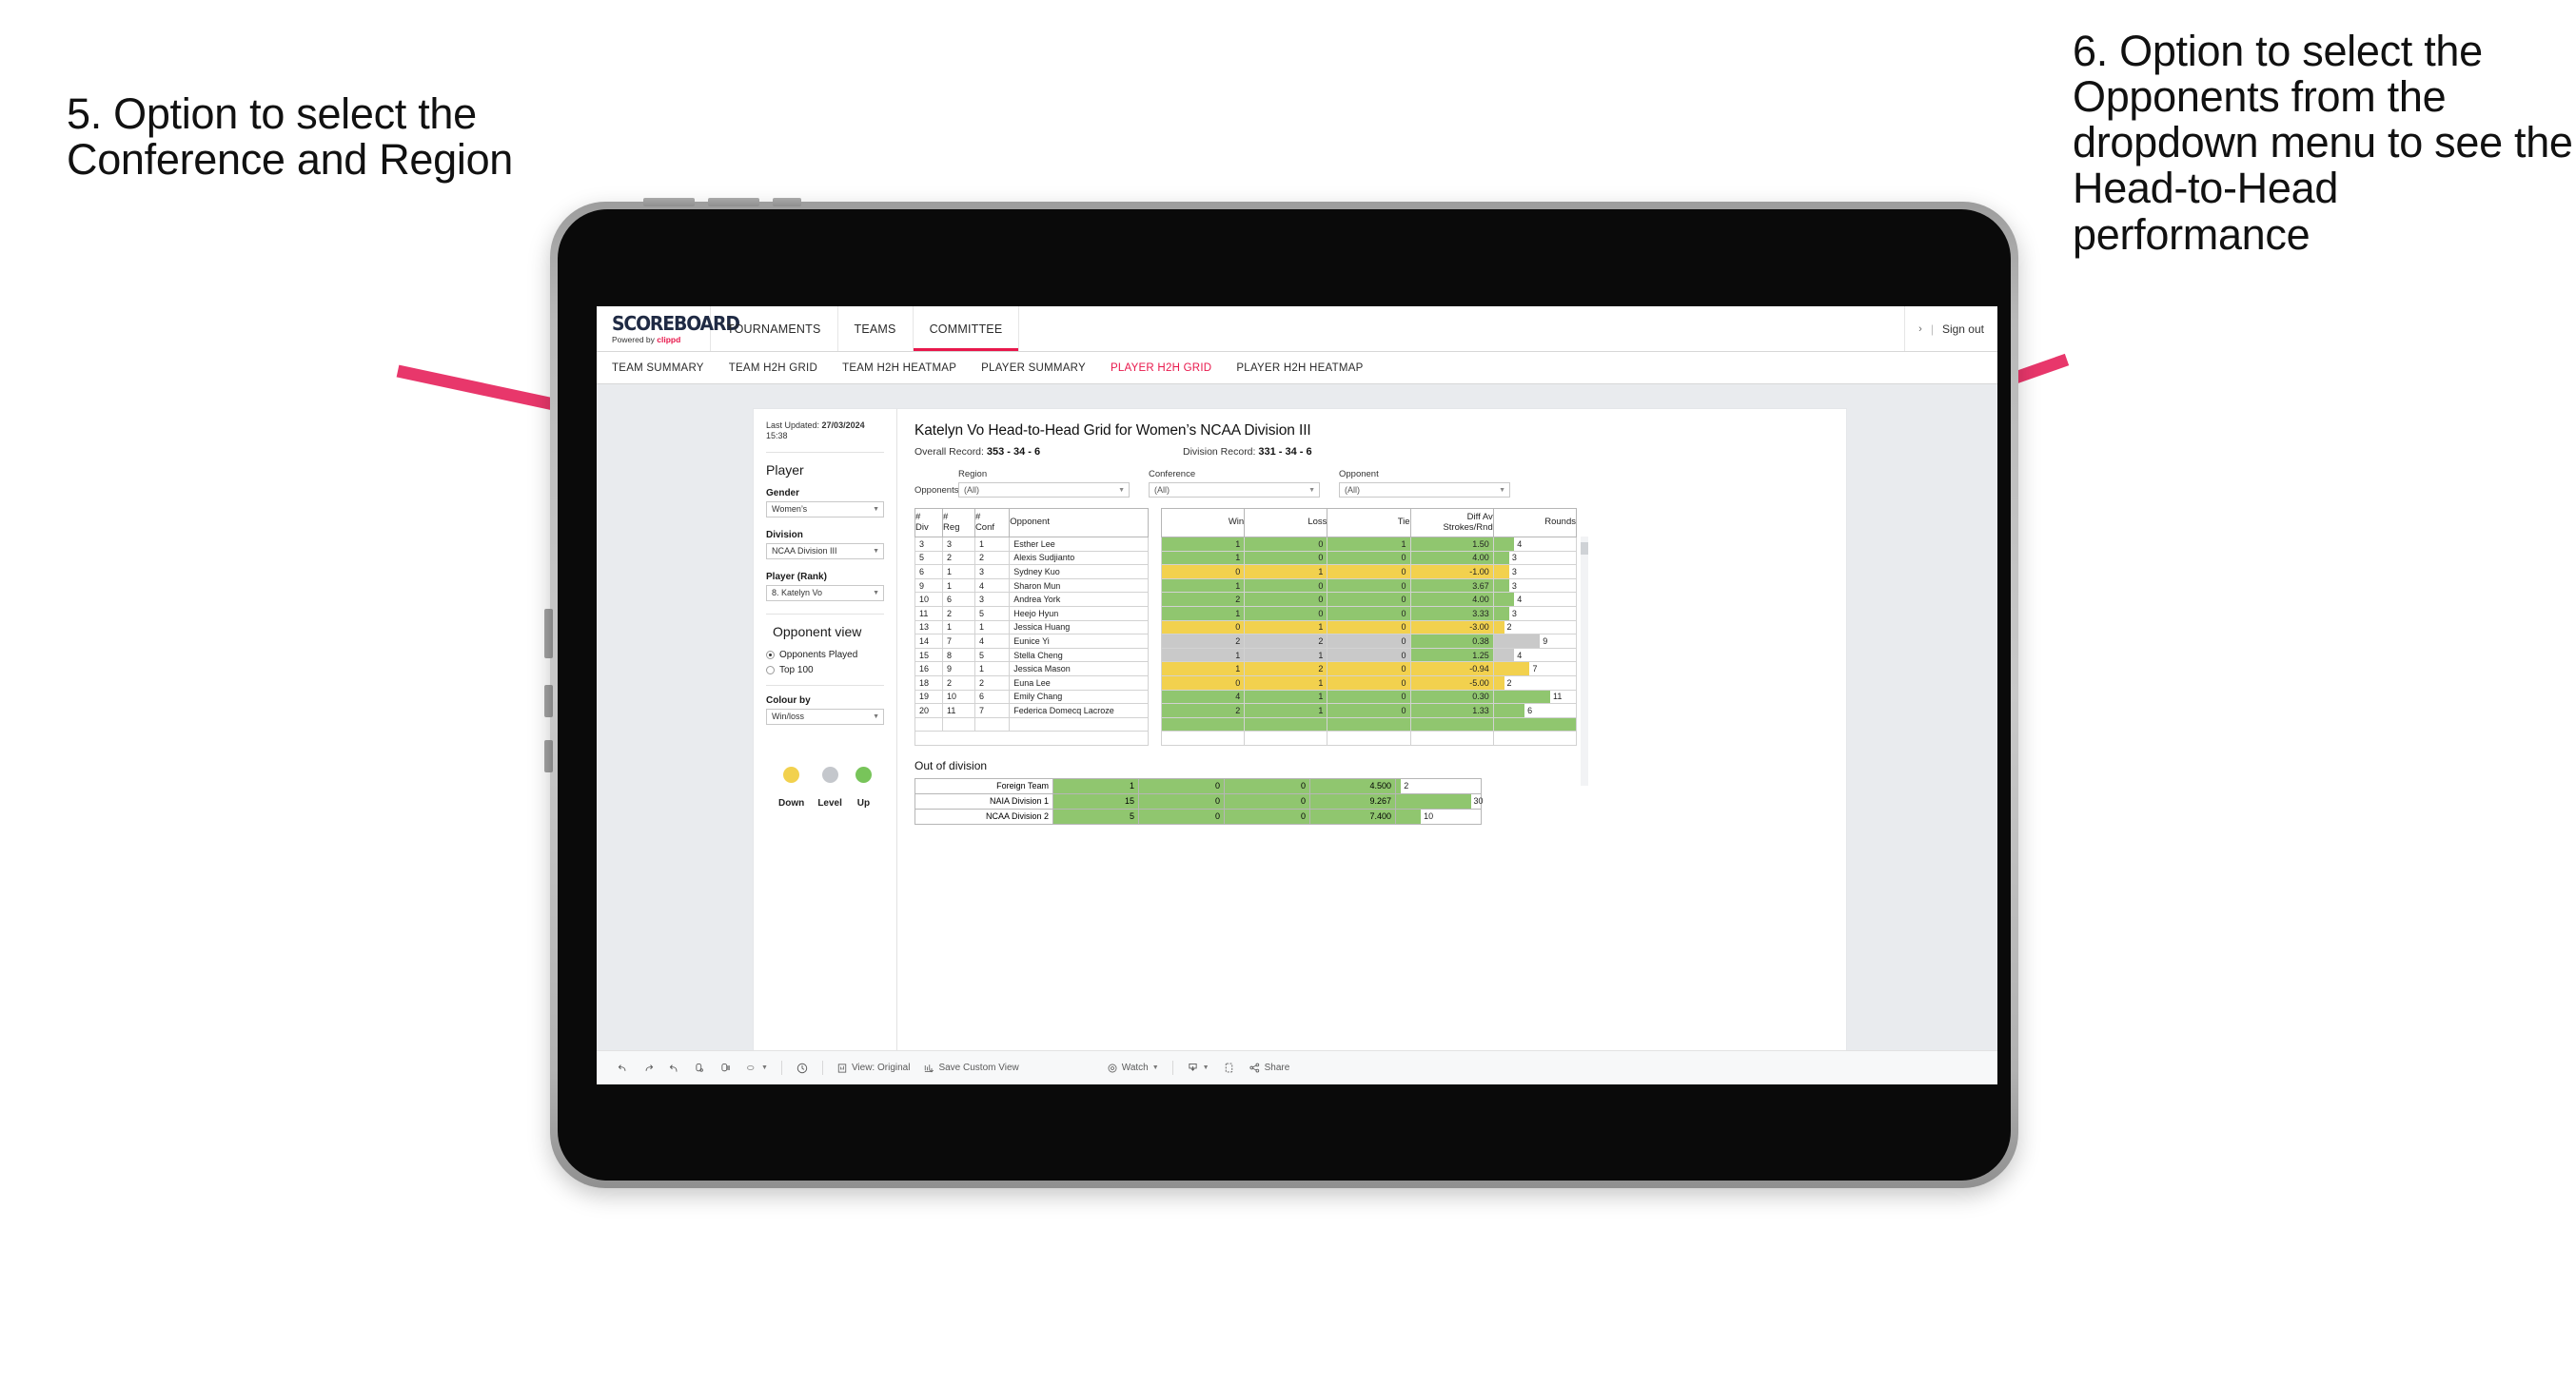 The width and height of the screenshot is (2576, 1386). What do you see at coordinates (1198, 785) in the screenshot?
I see `out-of-division-row: Foreign Team 1 0 0 4.500 2` at bounding box center [1198, 785].